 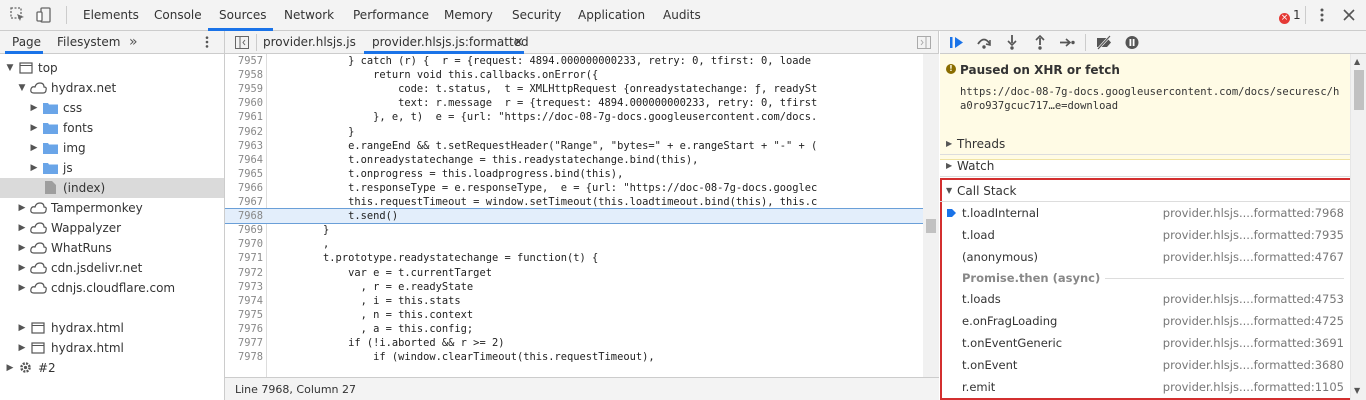 What do you see at coordinates (682, 15) in the screenshot?
I see `tab-audits: Audits` at bounding box center [682, 15].